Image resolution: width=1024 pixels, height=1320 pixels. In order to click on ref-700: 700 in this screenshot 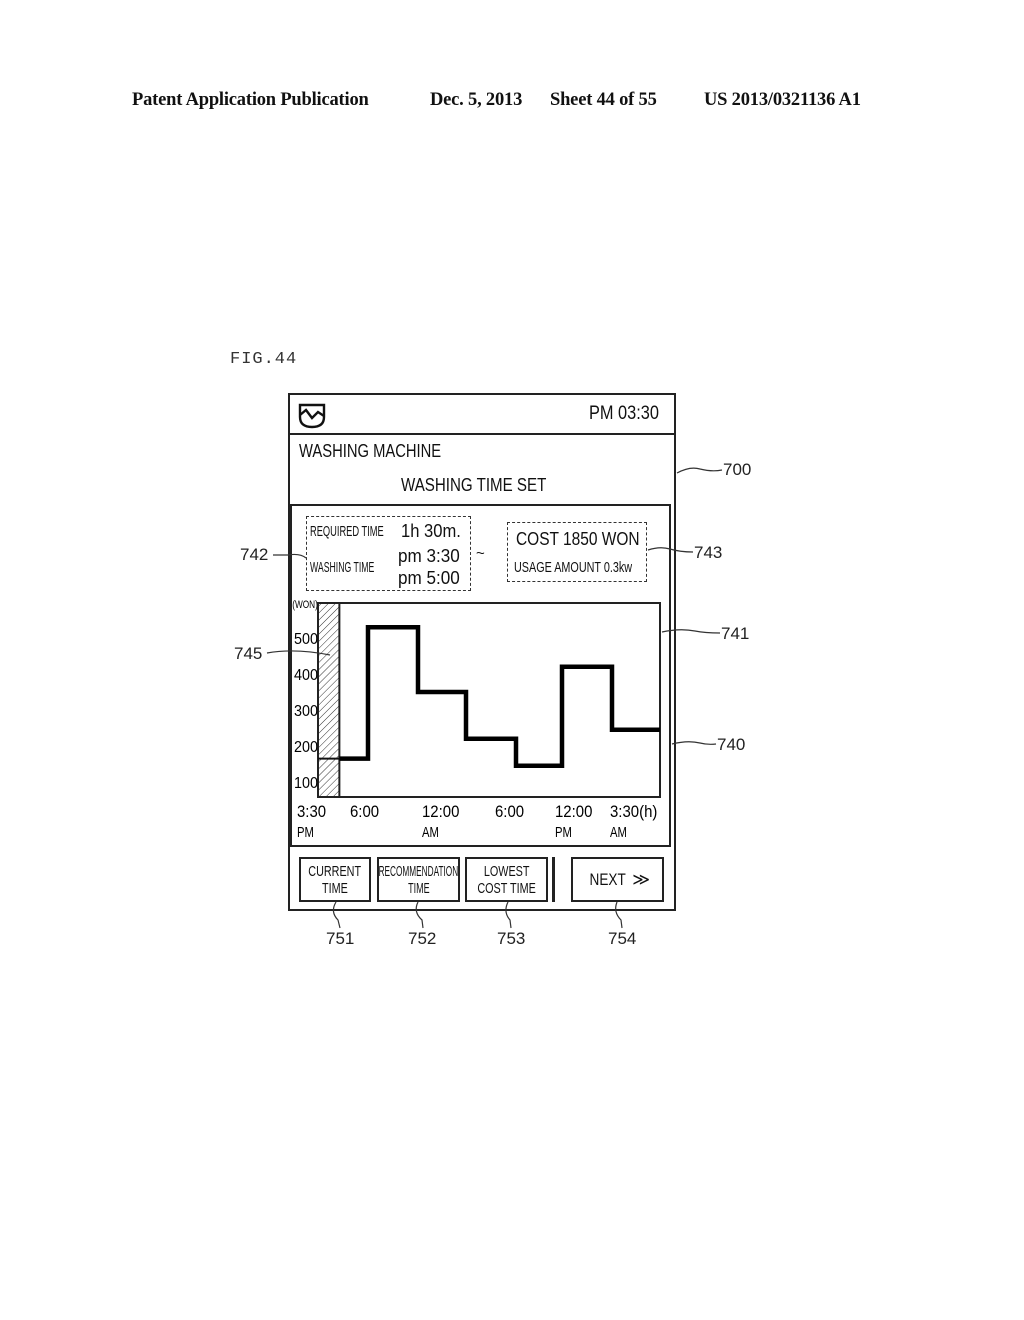, I will do `click(737, 469)`.